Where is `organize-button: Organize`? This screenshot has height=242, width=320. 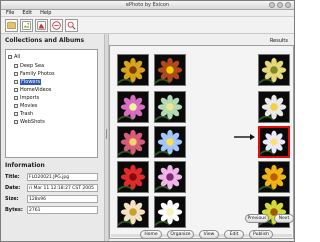 organize-button: Organize is located at coordinates (180, 234).